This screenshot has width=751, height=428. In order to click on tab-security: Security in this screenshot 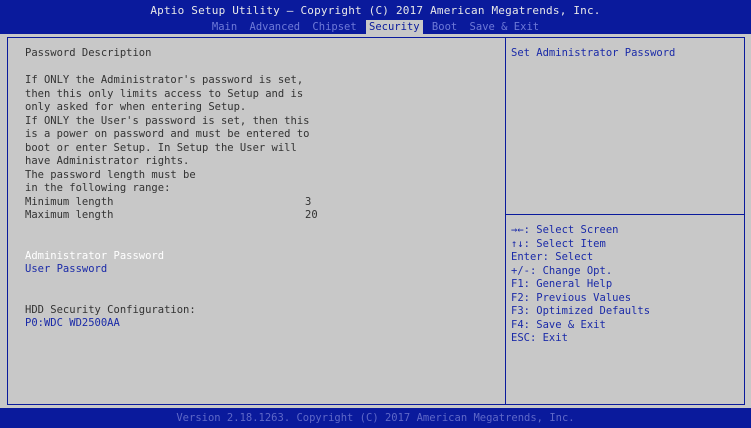, I will do `click(394, 27)`.